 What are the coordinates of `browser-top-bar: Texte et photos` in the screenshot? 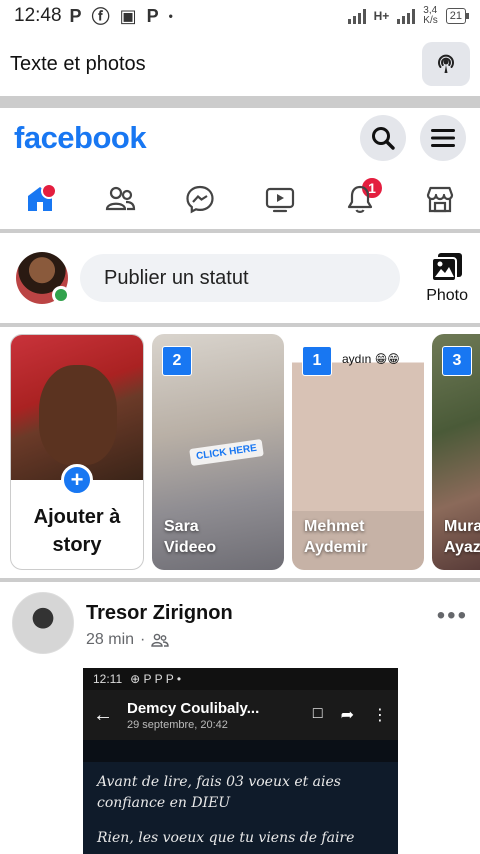 It's located at (240, 64).